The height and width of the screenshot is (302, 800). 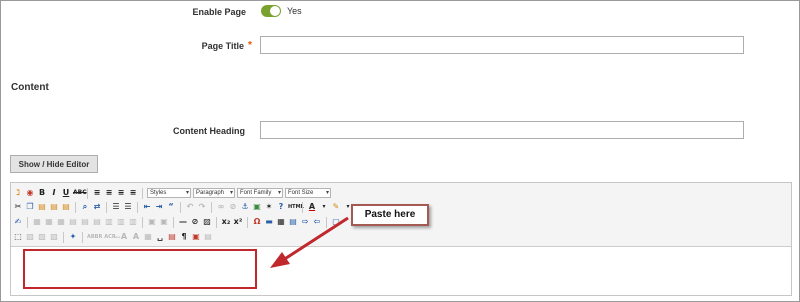 I want to click on insert-col-after-icon: ▥, so click(x=121, y=222).